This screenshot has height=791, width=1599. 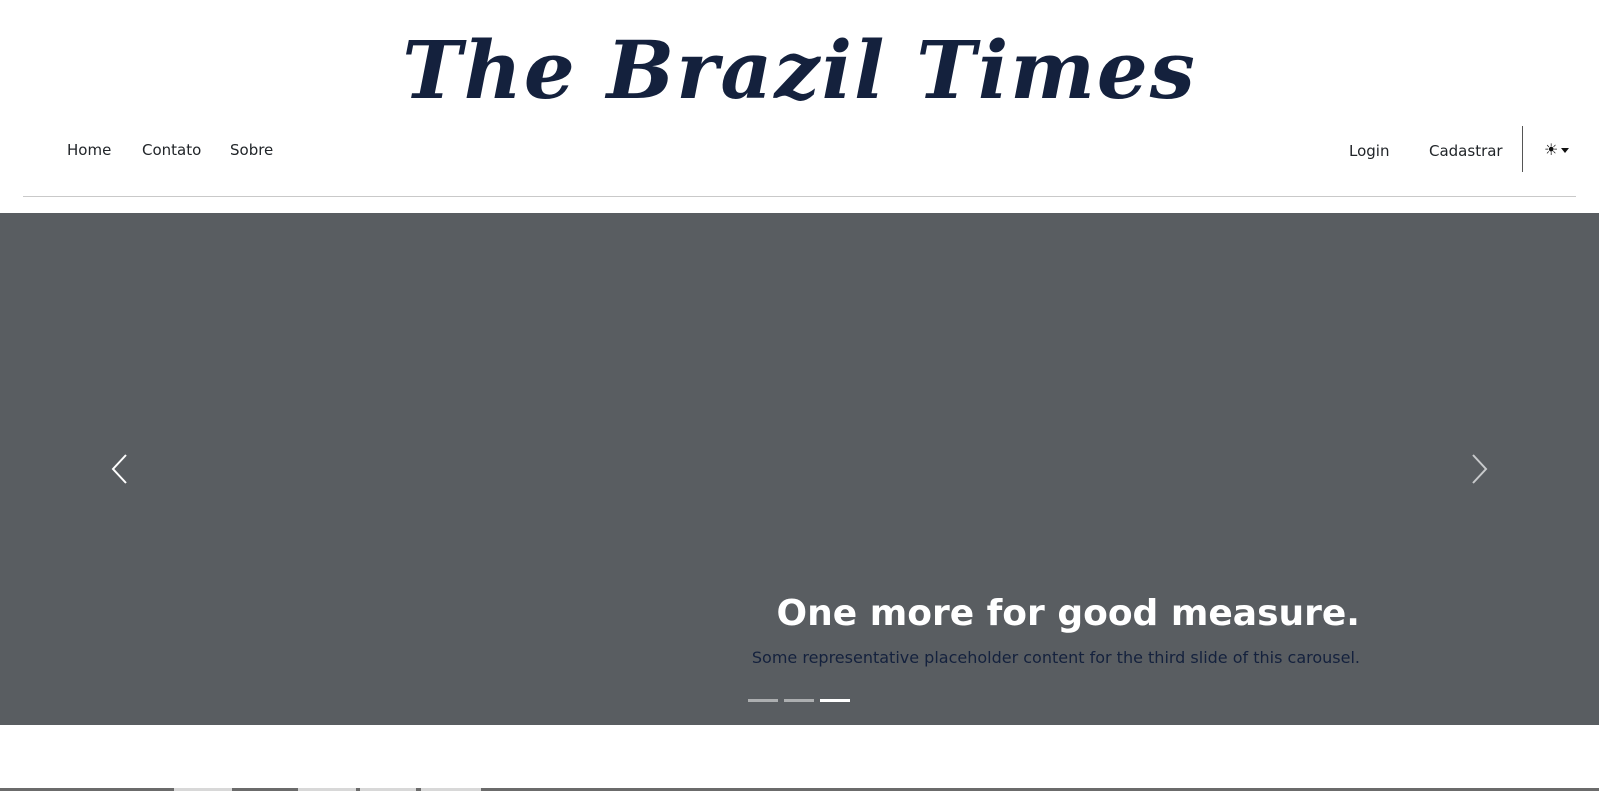 I want to click on carousel-indicators, so click(x=799, y=701).